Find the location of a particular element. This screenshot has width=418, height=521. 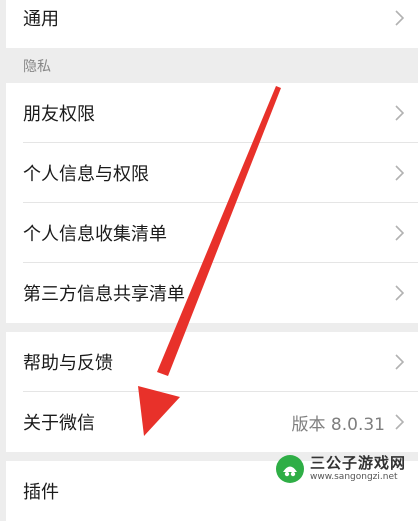

settings-item-label: 通用 is located at coordinates (41, 19).